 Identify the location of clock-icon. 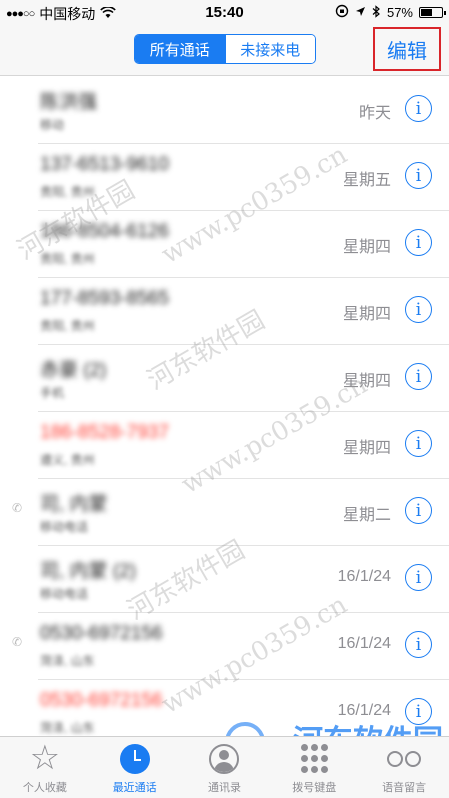
(134, 759).